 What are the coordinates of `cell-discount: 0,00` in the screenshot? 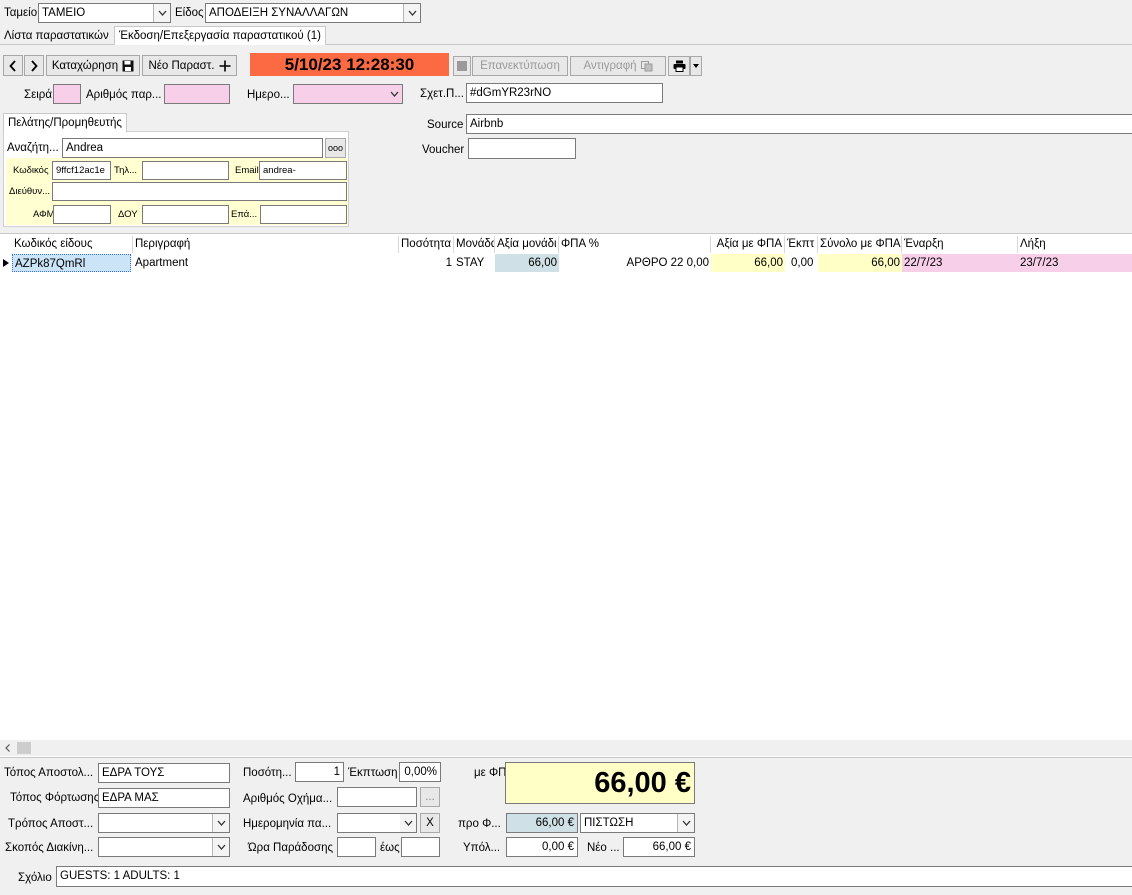 It's located at (803, 263).